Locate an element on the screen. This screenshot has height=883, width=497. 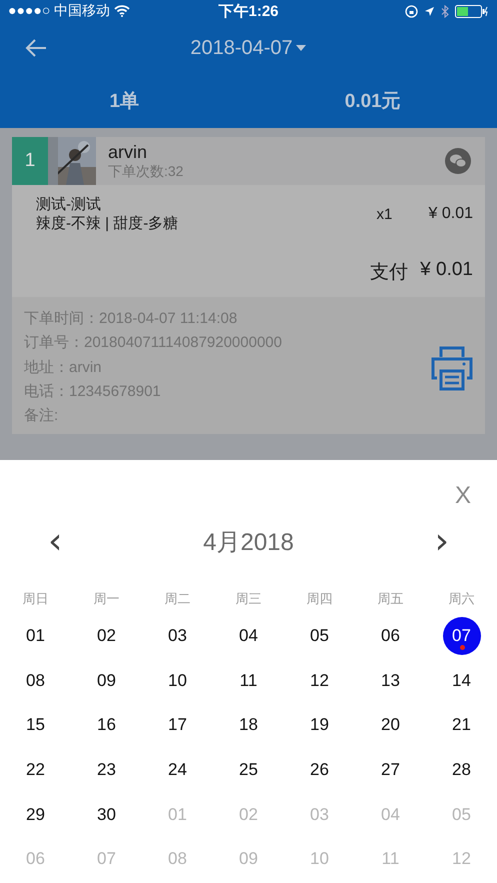
calendar-day: 22 is located at coordinates (35, 770).